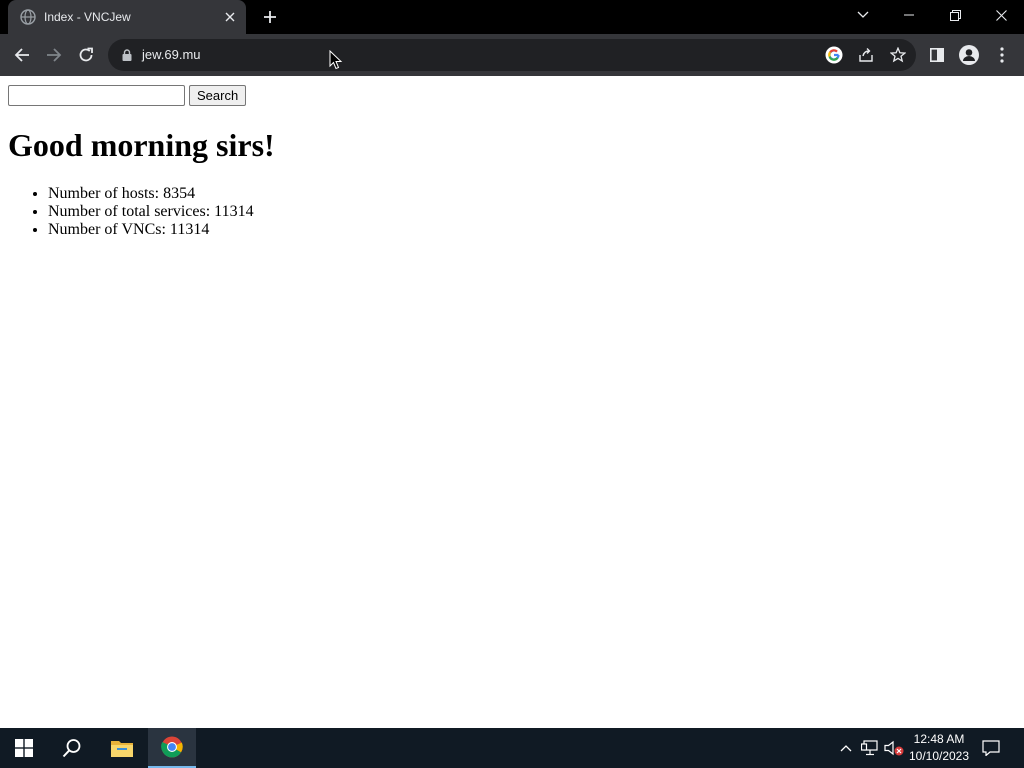  I want to click on browser-tabstrip: Index - VNCJew, so click(512, 17).